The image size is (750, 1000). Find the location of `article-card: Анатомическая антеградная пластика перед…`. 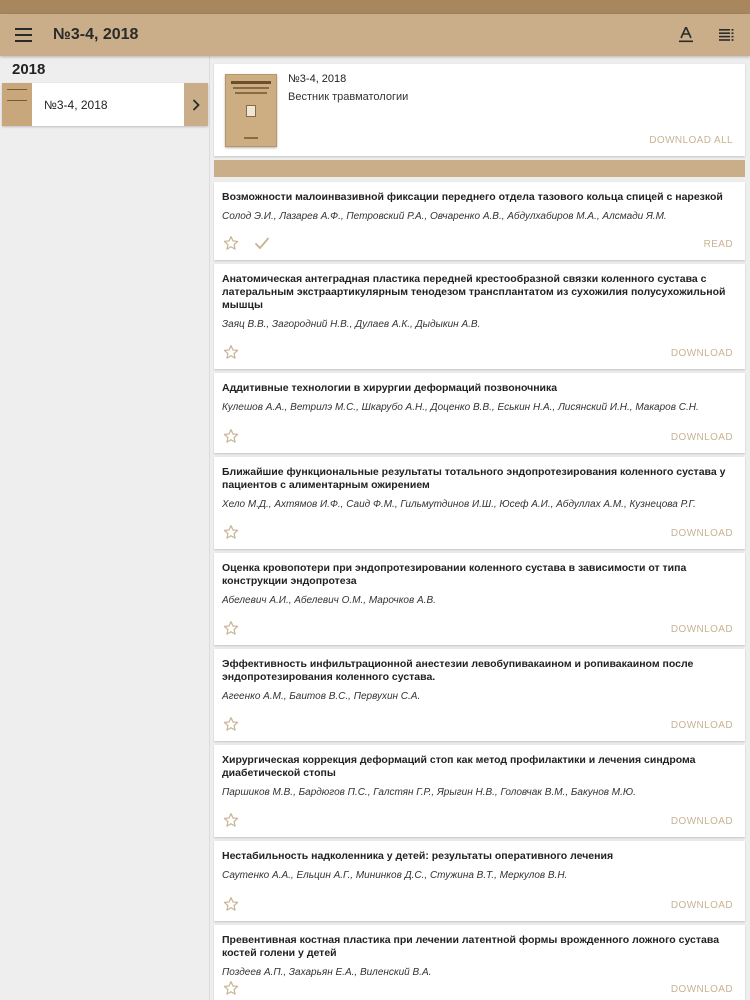

article-card: Анатомическая антеградная пластика перед… is located at coordinates (479, 316).